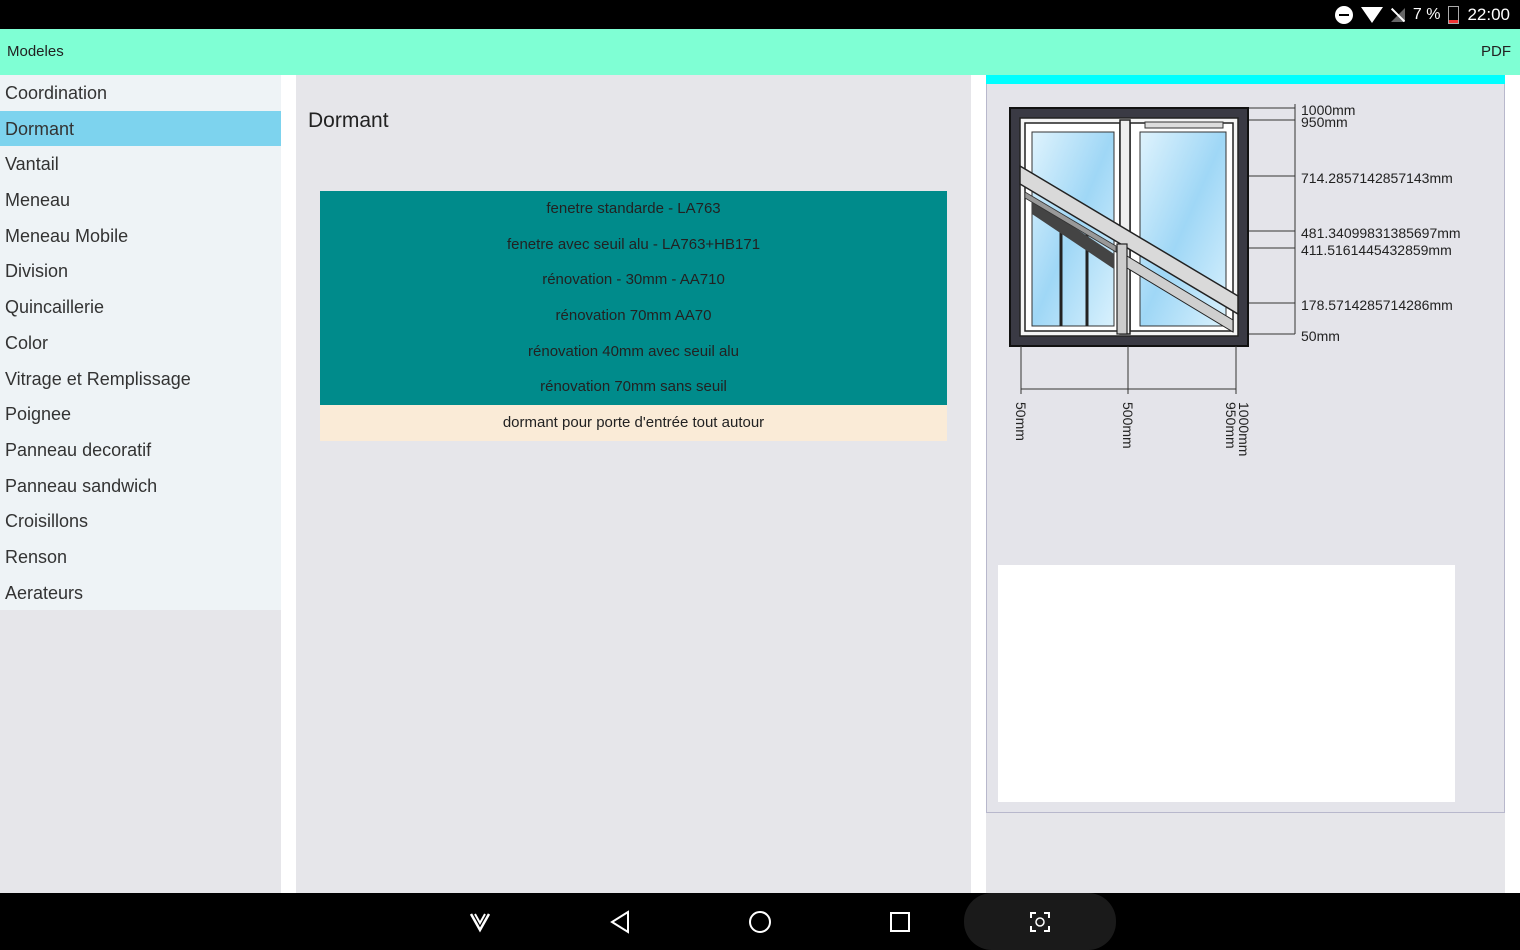  What do you see at coordinates (1454, 14) in the screenshot?
I see `battery-icon` at bounding box center [1454, 14].